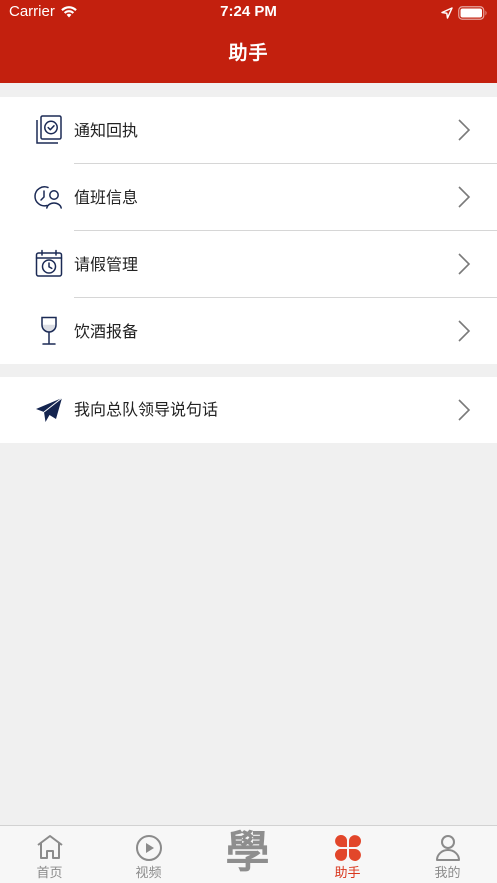 This screenshot has height=883, width=497. Describe the element at coordinates (248, 331) in the screenshot. I see `menu-item-drinking-report: 饮酒报备` at that location.